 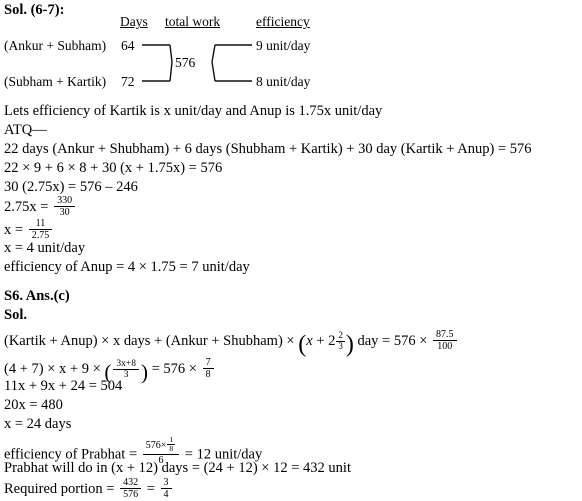 I want to click on fraction-numerator: 11, so click(x=40, y=224).